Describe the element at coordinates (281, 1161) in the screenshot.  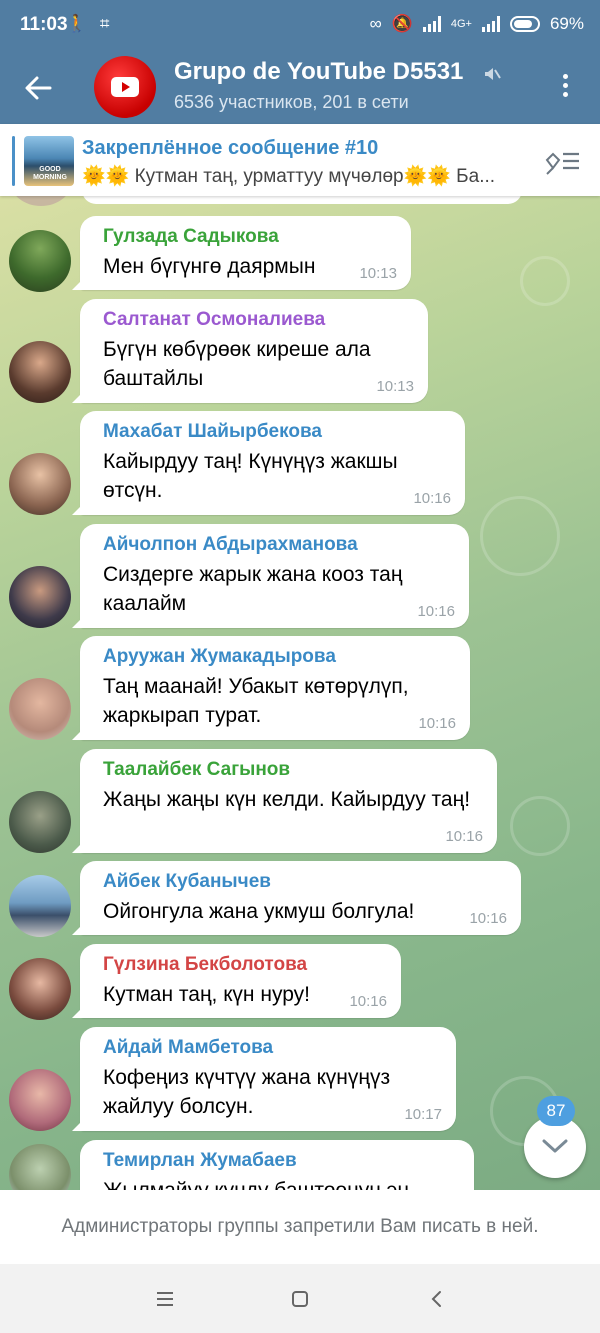
I see `message-sender: Темирлан Жумабаев` at that location.